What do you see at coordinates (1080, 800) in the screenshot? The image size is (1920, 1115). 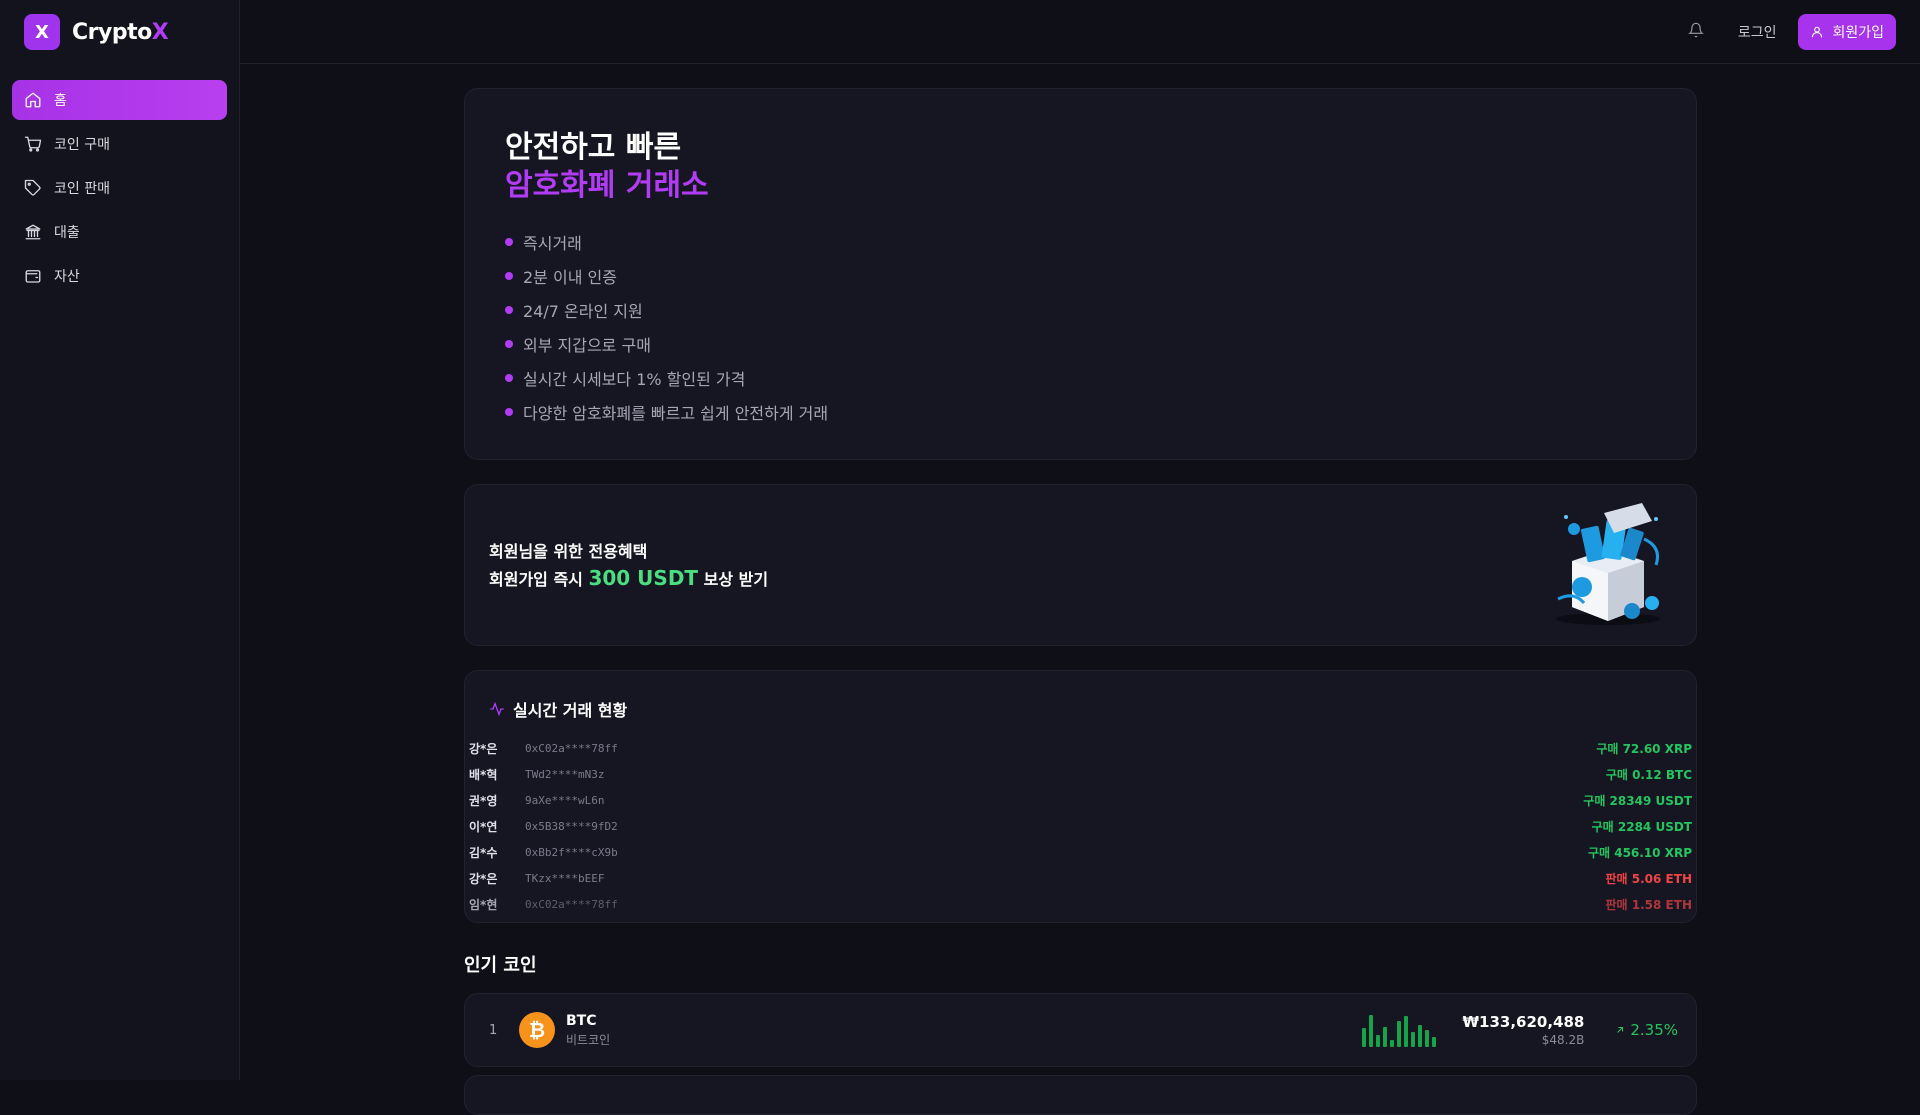 I see `trade-row: 권*영 9aXe****wL6n 구매 28349 USDT` at bounding box center [1080, 800].